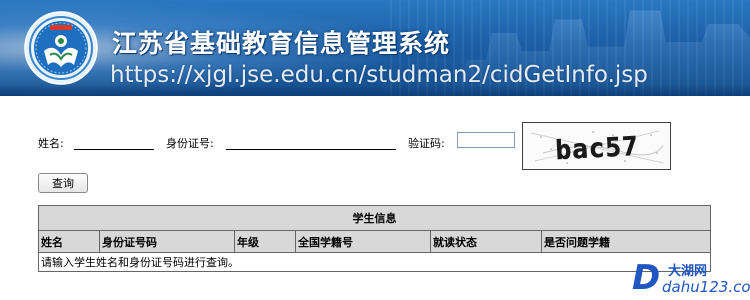 The height and width of the screenshot is (300, 750). What do you see at coordinates (486, 140) in the screenshot?
I see `captcha-input` at bounding box center [486, 140].